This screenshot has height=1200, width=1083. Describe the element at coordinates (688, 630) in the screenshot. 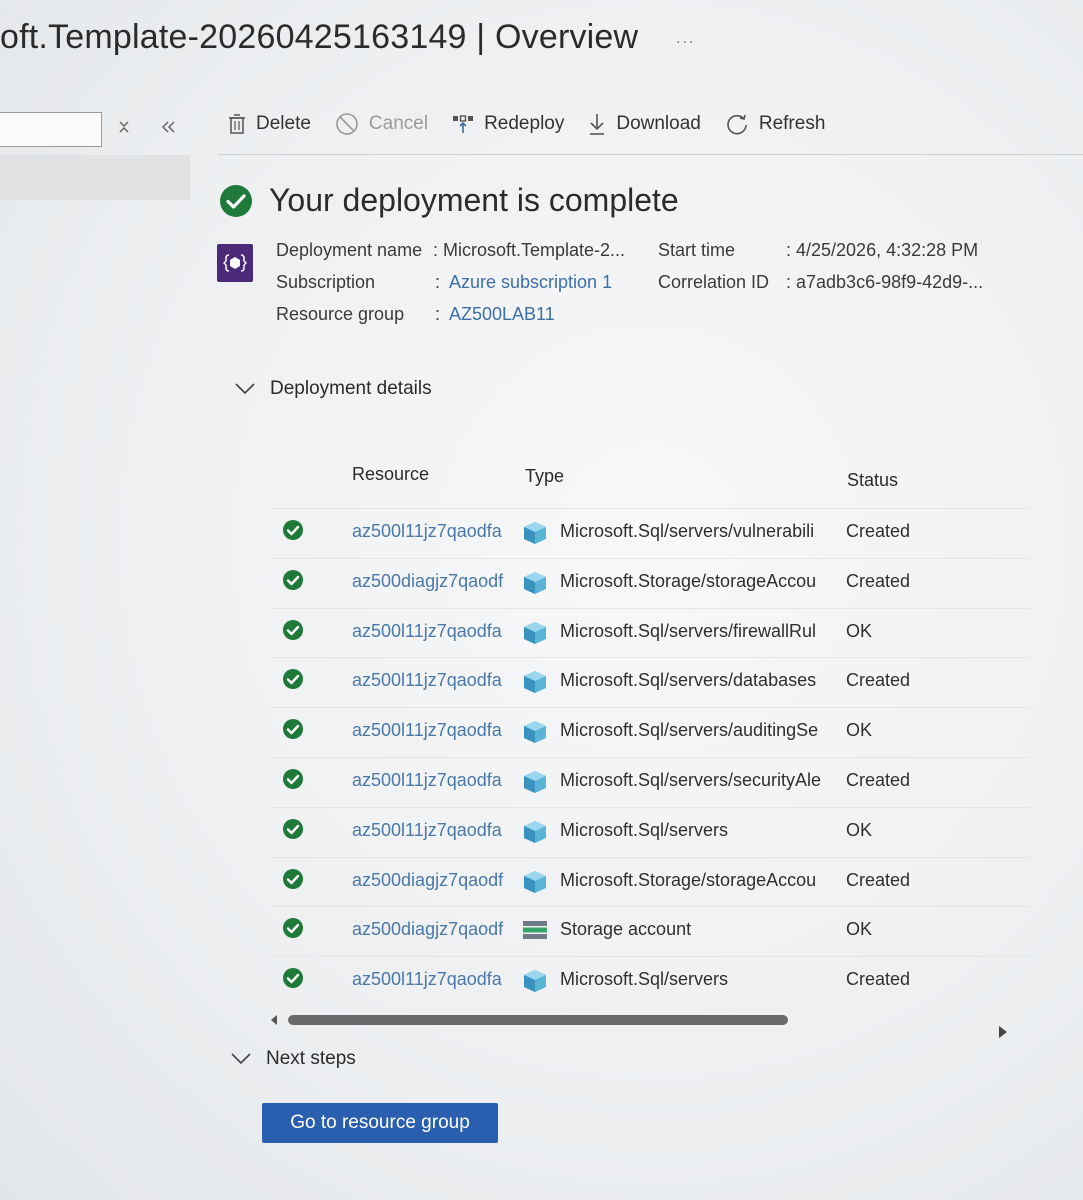

I see `resource-type: Microsoft.Sql/servers/firewallRul` at that location.